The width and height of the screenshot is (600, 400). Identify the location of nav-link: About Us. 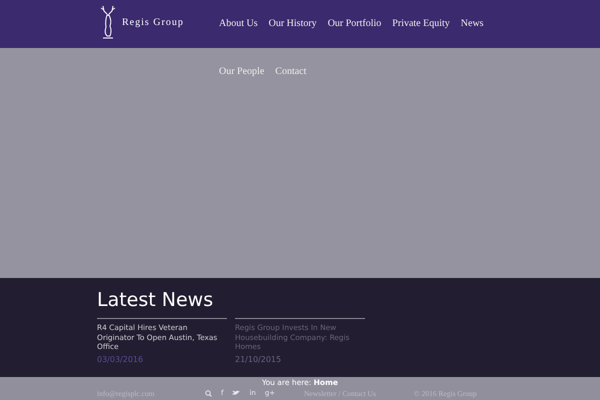
(238, 24).